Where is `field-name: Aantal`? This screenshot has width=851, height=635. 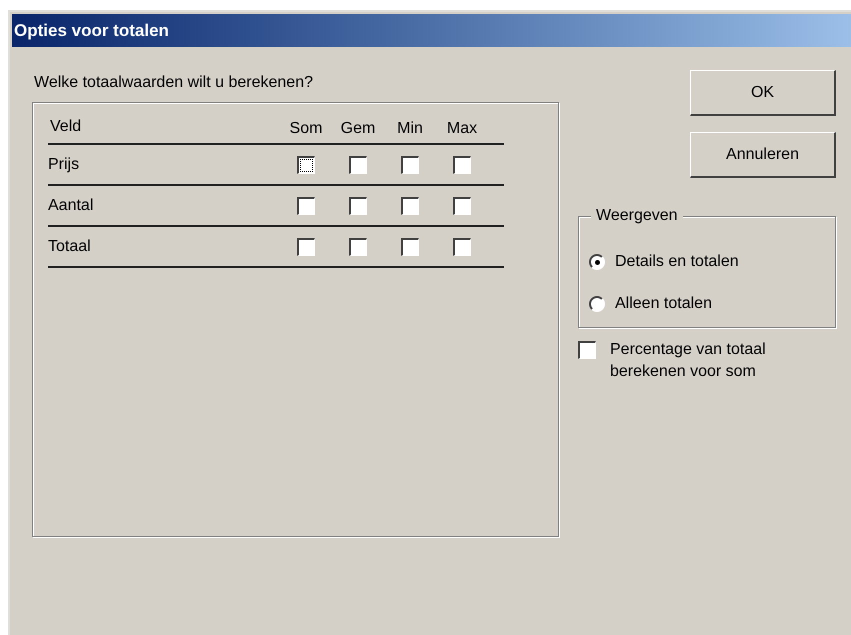 field-name: Aantal is located at coordinates (71, 206).